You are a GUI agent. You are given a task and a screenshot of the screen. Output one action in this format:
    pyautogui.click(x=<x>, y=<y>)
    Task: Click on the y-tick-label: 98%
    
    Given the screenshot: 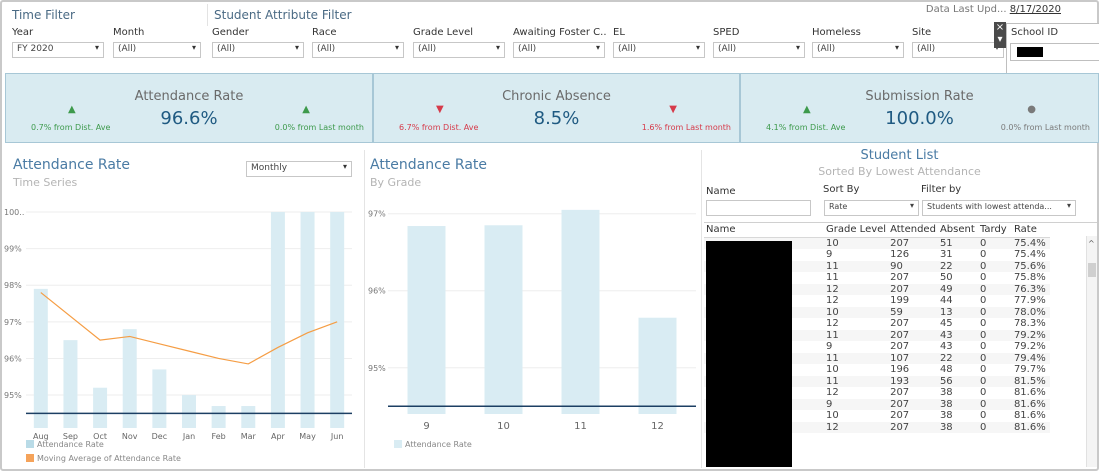 What is the action you would take?
    pyautogui.click(x=13, y=285)
    